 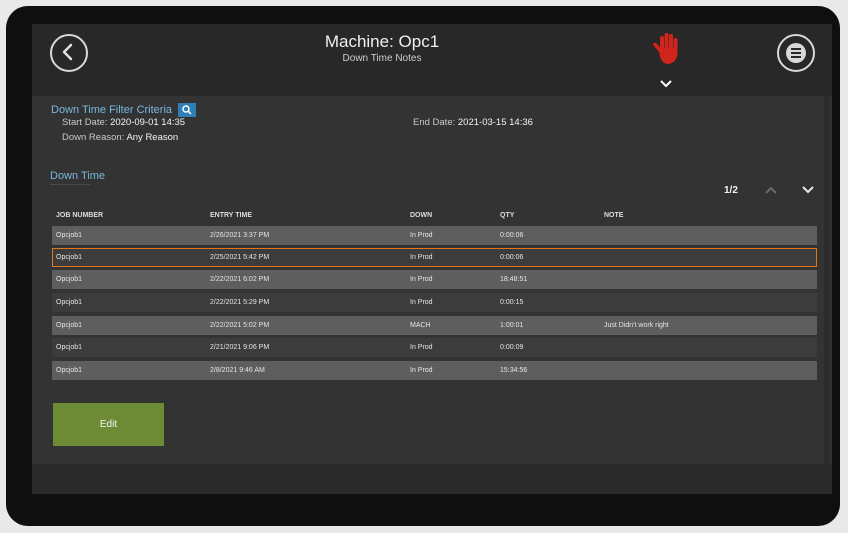 What do you see at coordinates (231, 215) in the screenshot?
I see `column-header-entry-time: ENTRY TIME` at bounding box center [231, 215].